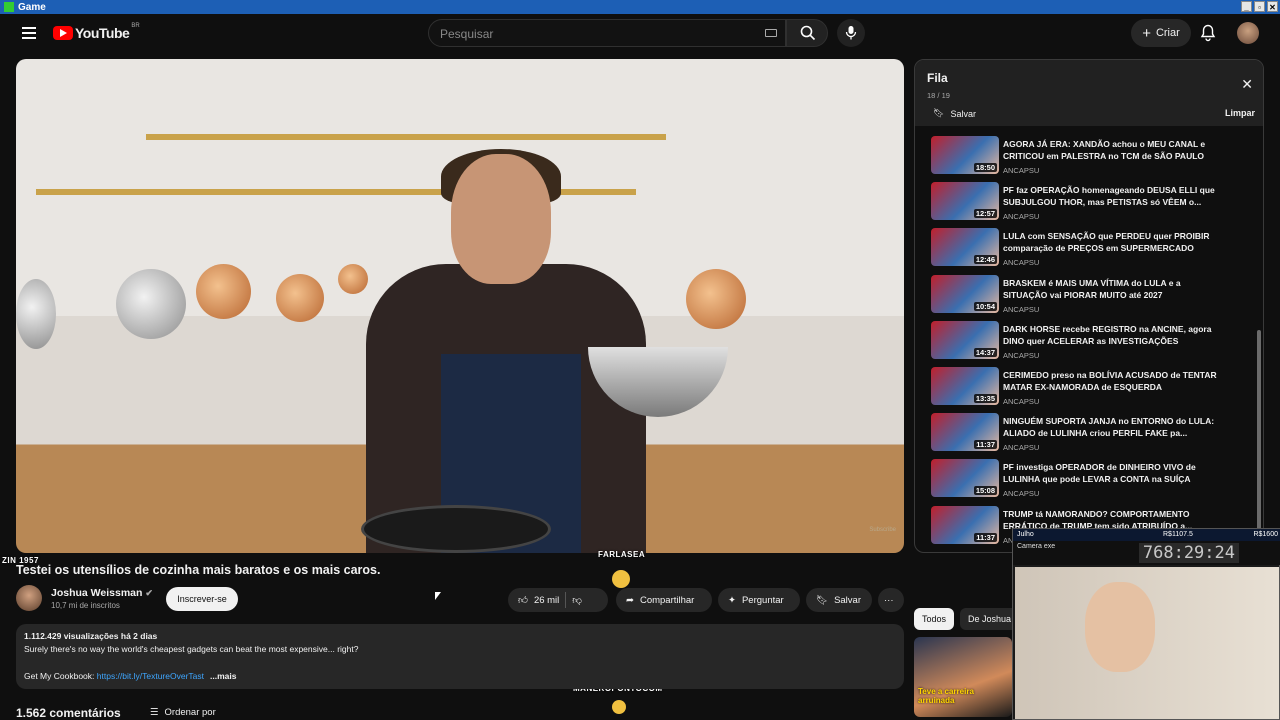 The width and height of the screenshot is (1280, 720). I want to click on chip-from-channel: De Joshua, so click(990, 619).